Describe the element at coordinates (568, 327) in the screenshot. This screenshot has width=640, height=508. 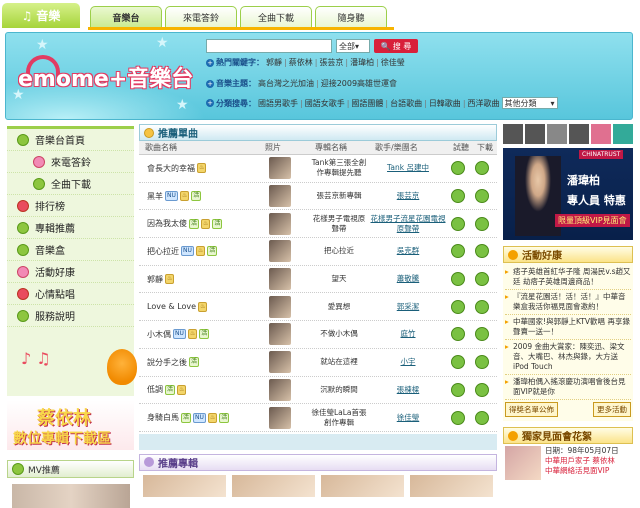
I see `activity-item: ▸ 中華國家!與郭靜上KTV歡唱 再享錄聲賣一送一！` at that location.